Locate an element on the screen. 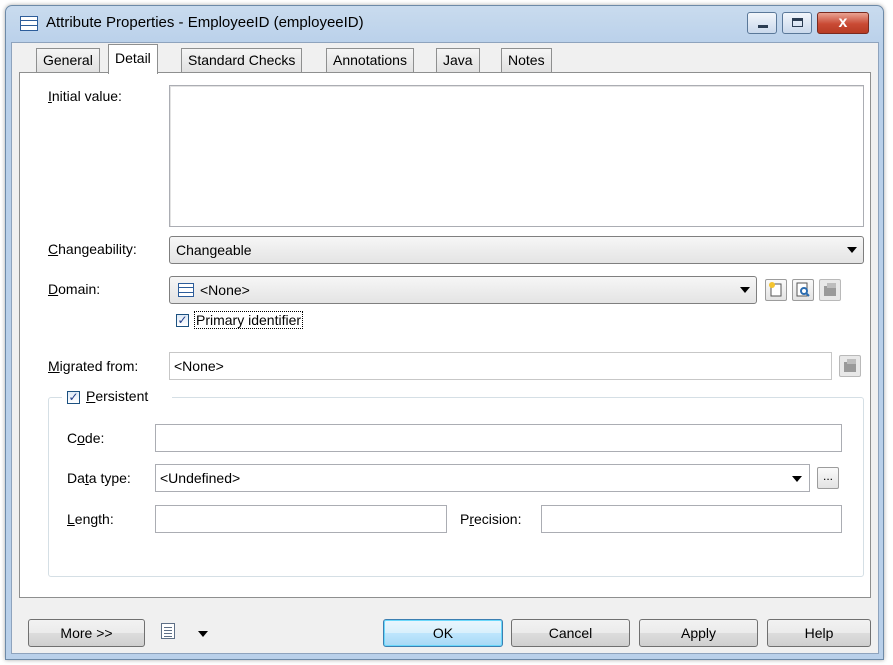 The width and height of the screenshot is (893, 665). initial-value-label: Initial value: is located at coordinates (85, 96).